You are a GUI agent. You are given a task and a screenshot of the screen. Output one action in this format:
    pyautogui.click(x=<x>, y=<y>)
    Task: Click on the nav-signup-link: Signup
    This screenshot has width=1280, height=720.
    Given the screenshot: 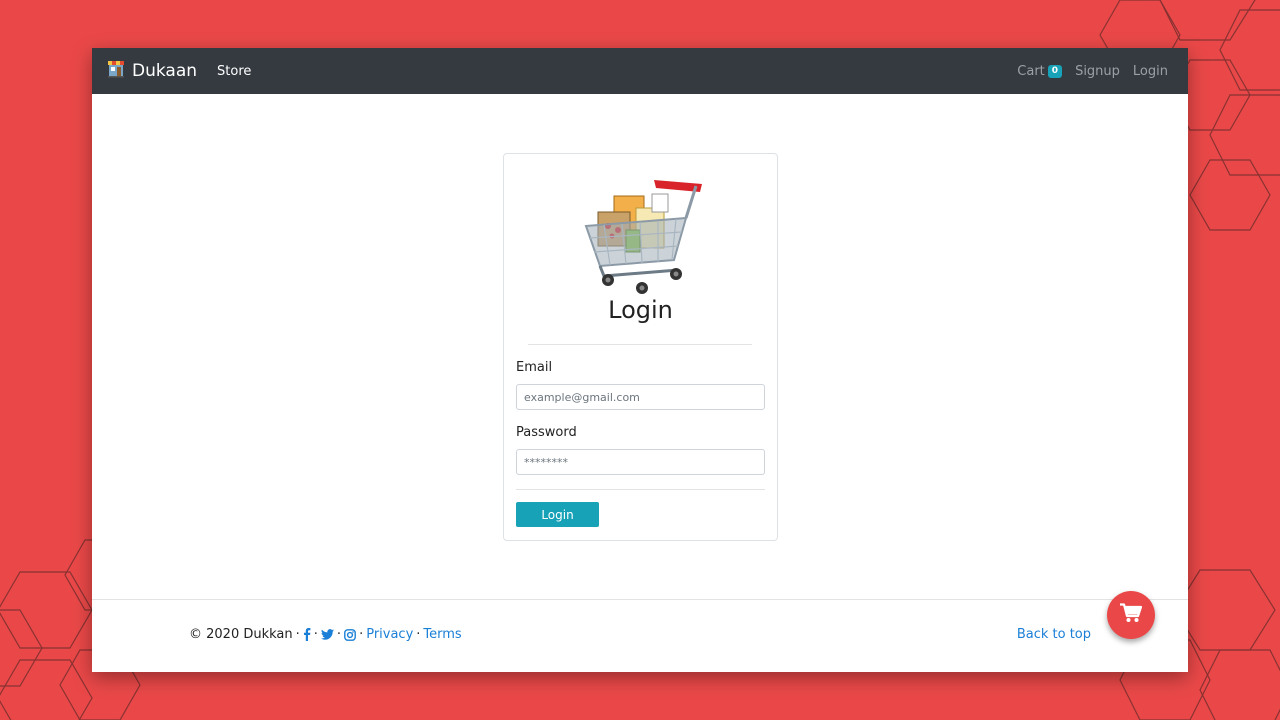 What is the action you would take?
    pyautogui.click(x=1097, y=71)
    